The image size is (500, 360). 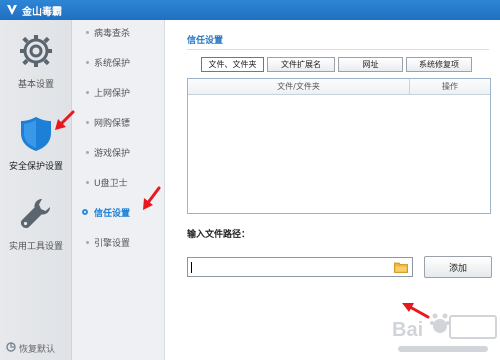 What do you see at coordinates (85, 212) in the screenshot?
I see `radio-selected-icon` at bounding box center [85, 212].